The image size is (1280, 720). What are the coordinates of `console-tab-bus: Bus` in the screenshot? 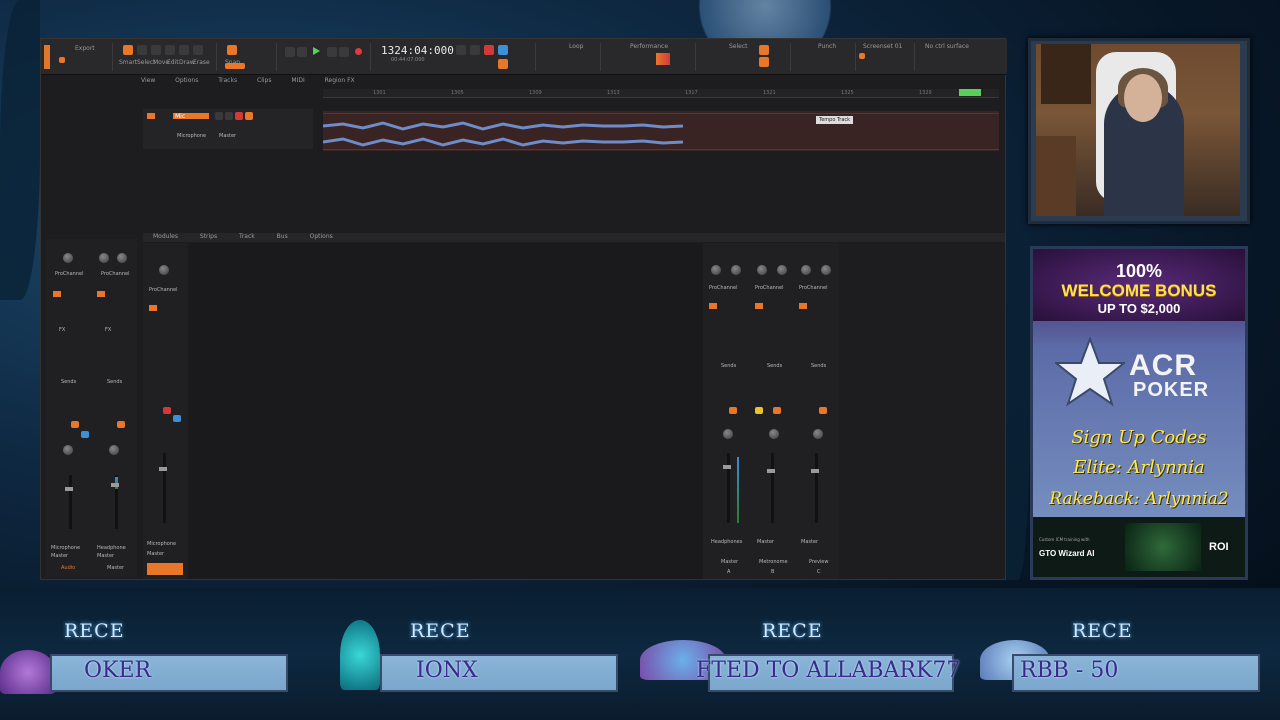 It's located at (282, 236).